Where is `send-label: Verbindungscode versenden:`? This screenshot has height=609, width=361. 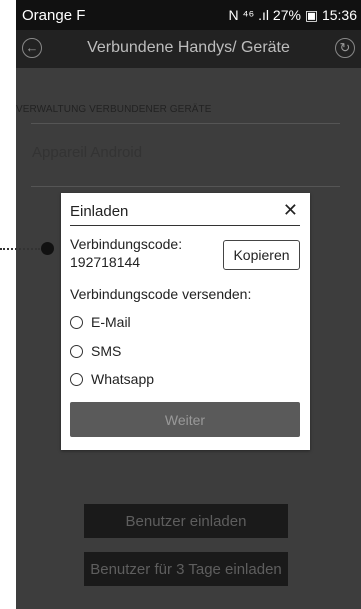
send-label: Verbindungscode versenden: is located at coordinates (161, 294).